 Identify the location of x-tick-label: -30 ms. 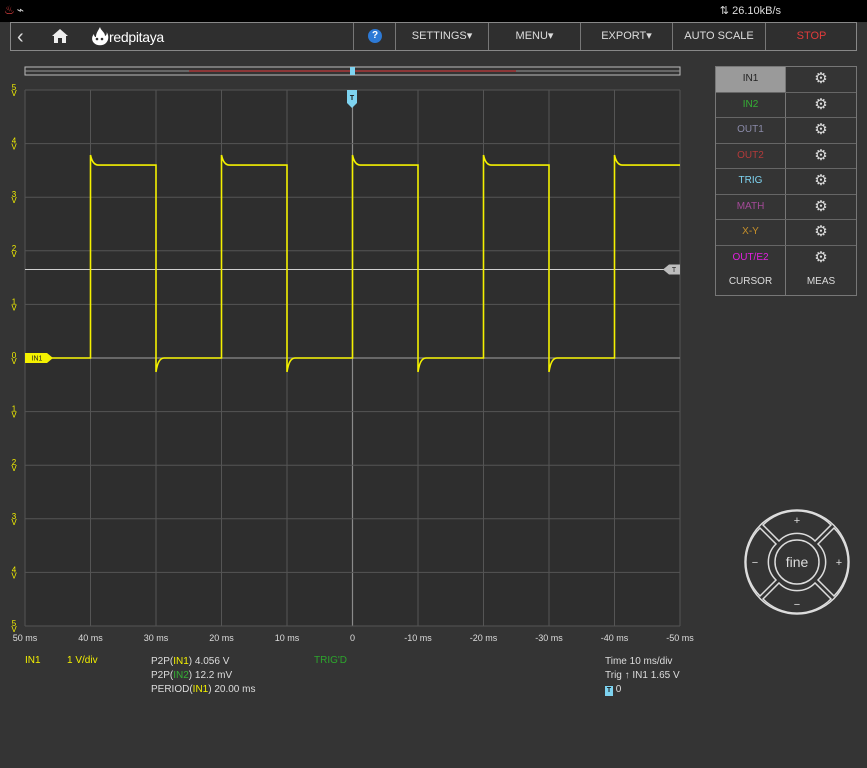
(549, 638).